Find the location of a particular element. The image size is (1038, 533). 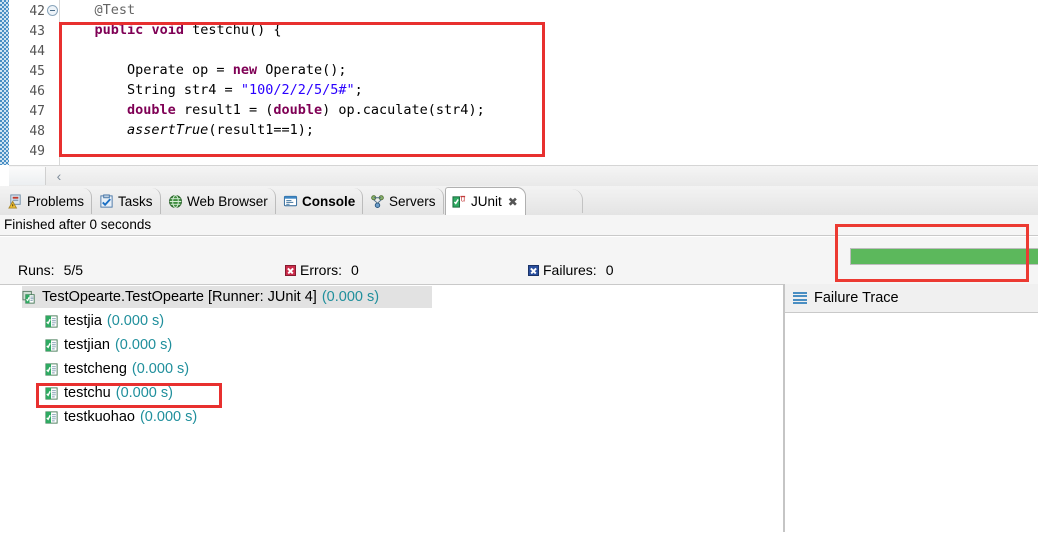

test-name: testkuohao is located at coordinates (99, 417).